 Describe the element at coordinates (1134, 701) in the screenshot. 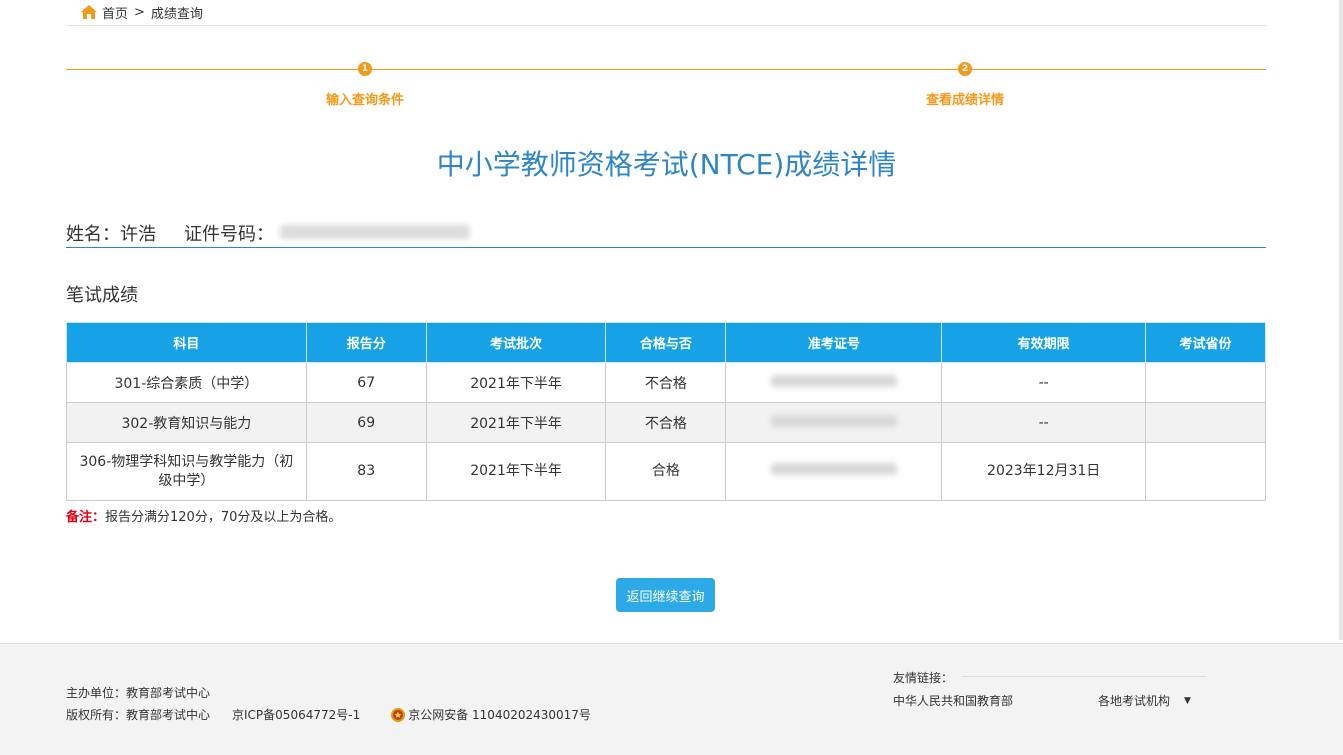

I see `exam-agencies-select-value: 各地考试机构` at that location.